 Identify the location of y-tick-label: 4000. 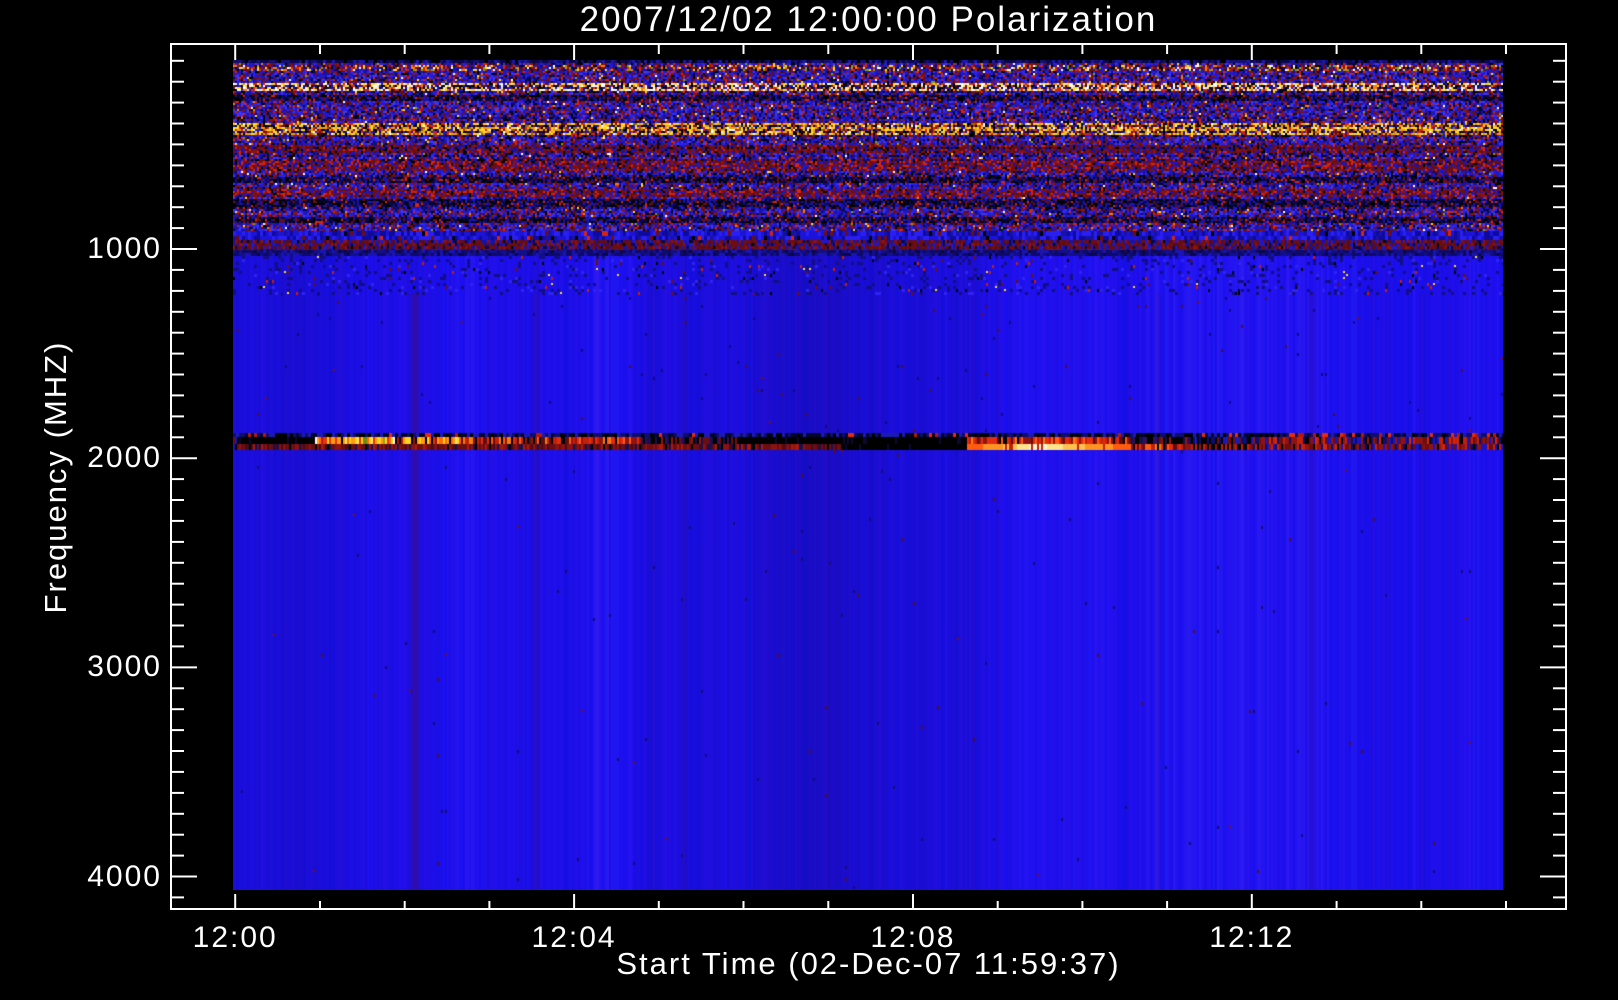
(124, 876).